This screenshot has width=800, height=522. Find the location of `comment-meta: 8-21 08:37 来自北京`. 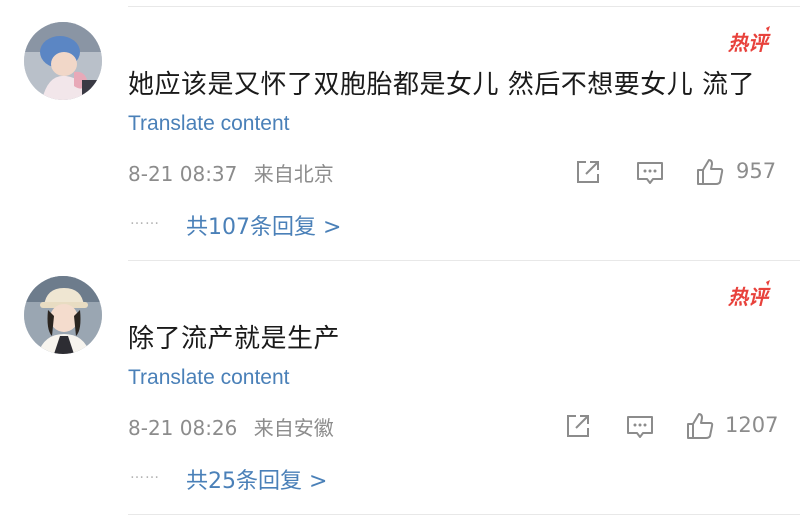

comment-meta: 8-21 08:37 来自北京 is located at coordinates (231, 172).